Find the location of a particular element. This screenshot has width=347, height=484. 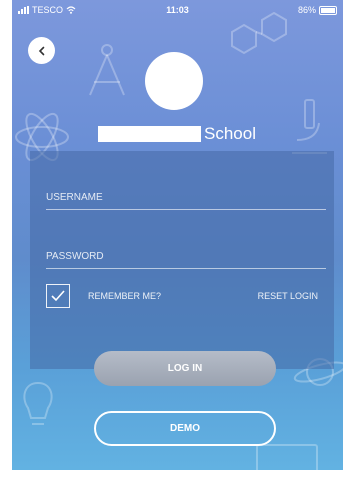

status-bar: TESCO 11:03 86% is located at coordinates (177, 10).